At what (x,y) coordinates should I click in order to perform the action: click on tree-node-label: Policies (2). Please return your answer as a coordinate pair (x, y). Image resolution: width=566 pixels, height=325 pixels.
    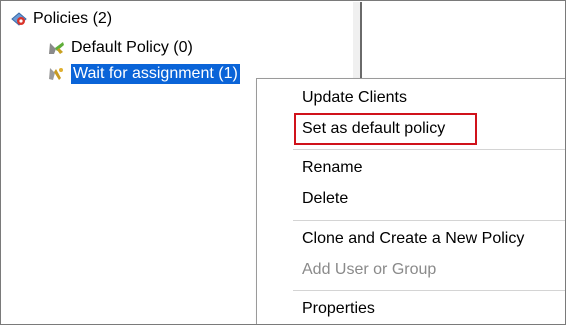
    Looking at the image, I should click on (73, 18).